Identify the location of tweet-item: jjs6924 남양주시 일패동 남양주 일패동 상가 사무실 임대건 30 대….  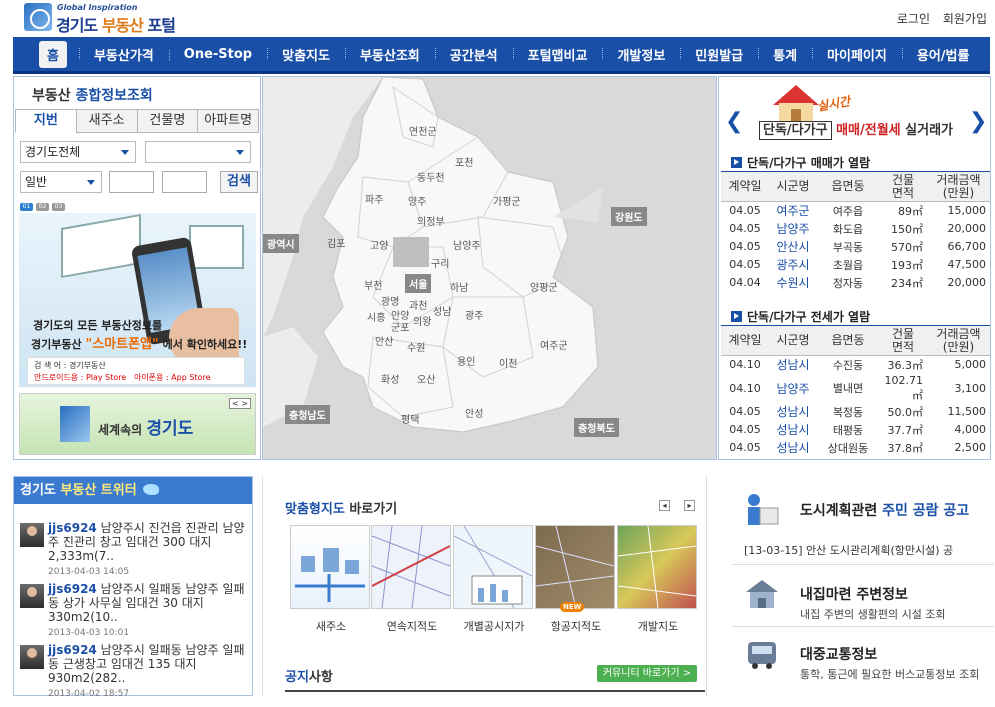
(134, 614).